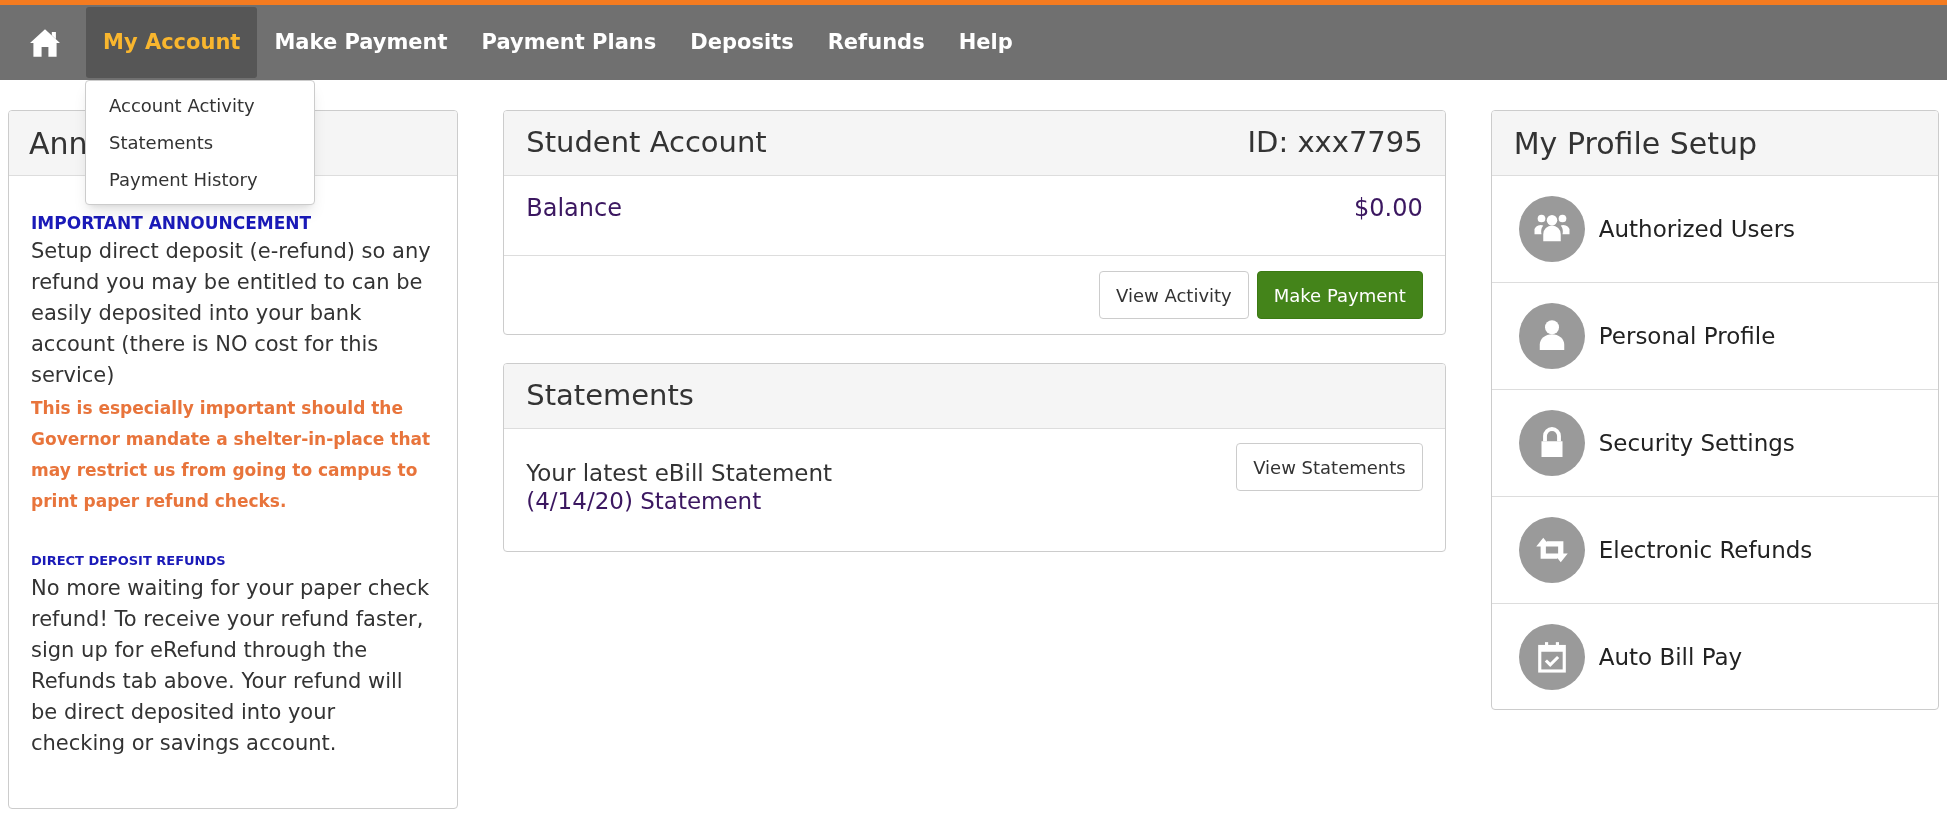 This screenshot has height=816, width=1947. I want to click on nav-tab: Deposits, so click(742, 42).